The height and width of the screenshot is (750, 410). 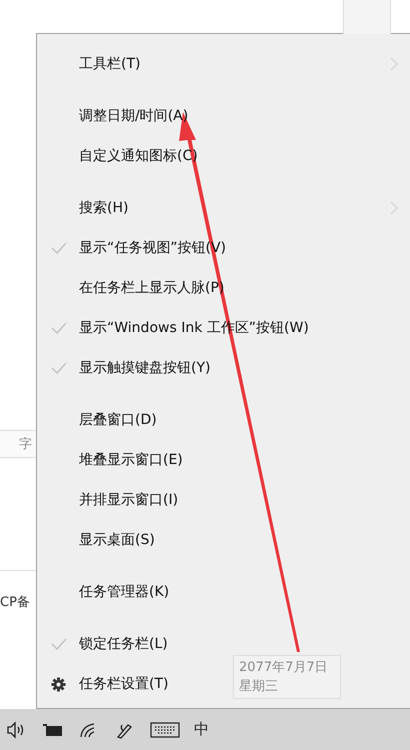 I want to click on keyboard-icon, so click(x=165, y=729).